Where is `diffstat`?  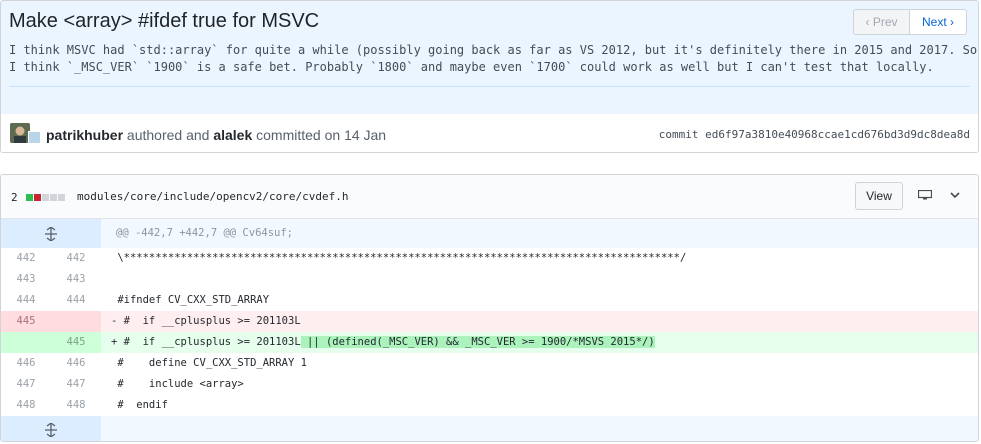 diffstat is located at coordinates (45, 197).